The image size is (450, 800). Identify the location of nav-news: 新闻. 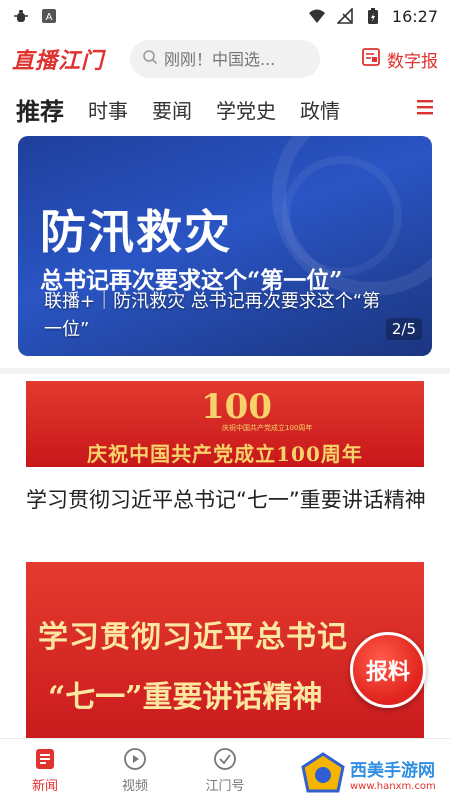
(45, 769).